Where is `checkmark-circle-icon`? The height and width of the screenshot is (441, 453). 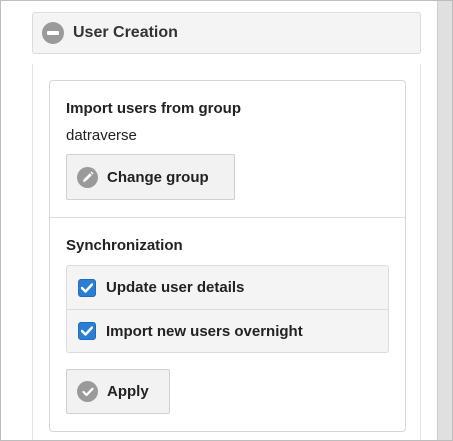 checkmark-circle-icon is located at coordinates (87, 391).